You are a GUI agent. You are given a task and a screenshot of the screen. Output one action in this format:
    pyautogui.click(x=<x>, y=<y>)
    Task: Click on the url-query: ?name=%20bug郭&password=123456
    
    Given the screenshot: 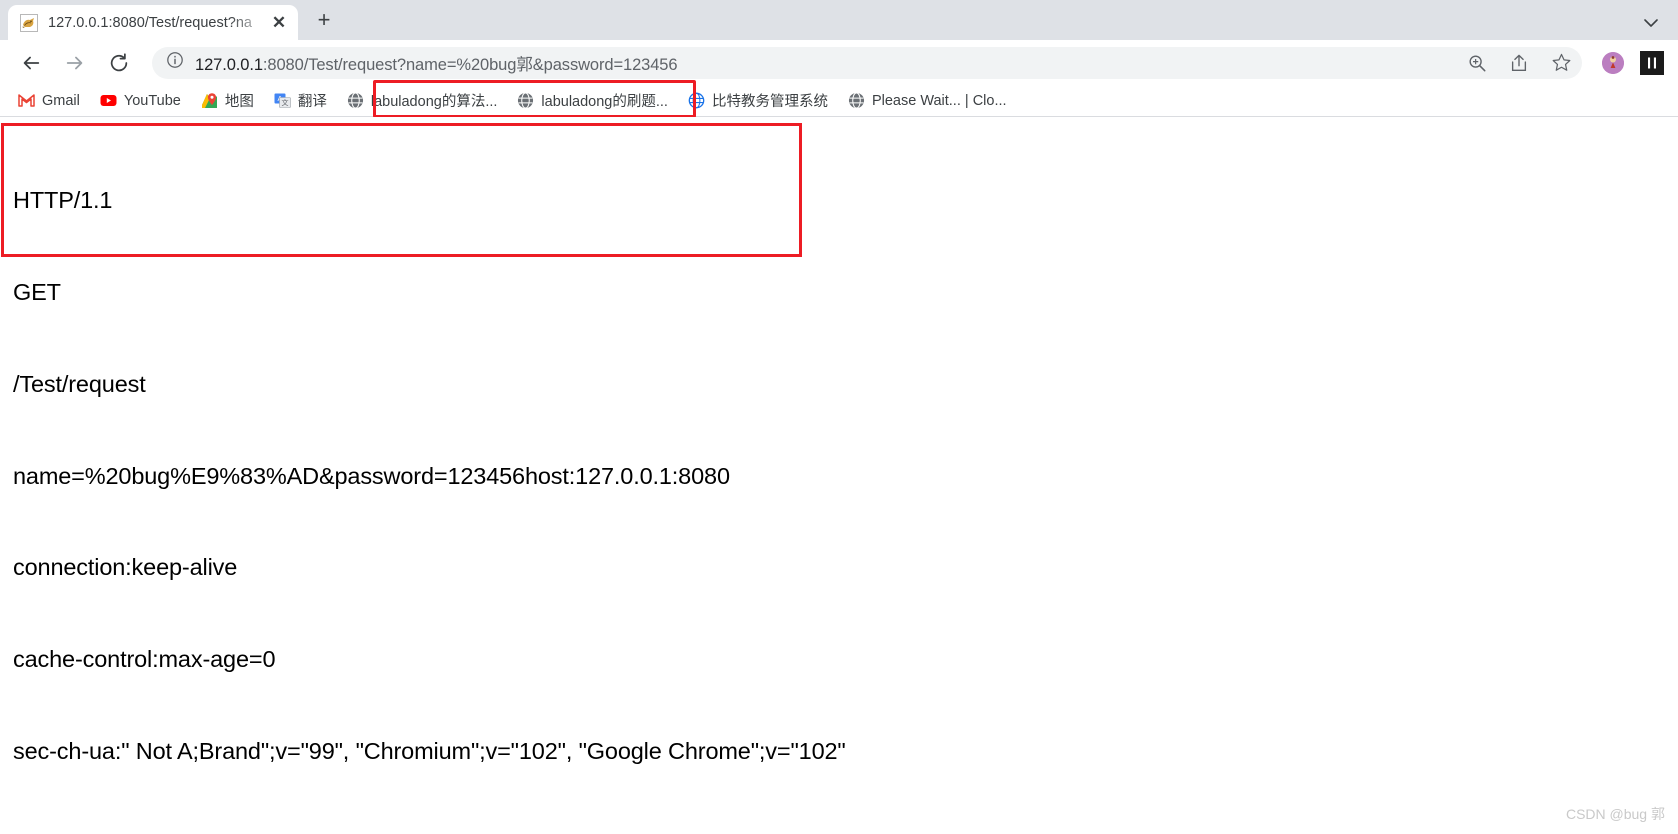 What is the action you would take?
    pyautogui.click(x=537, y=64)
    